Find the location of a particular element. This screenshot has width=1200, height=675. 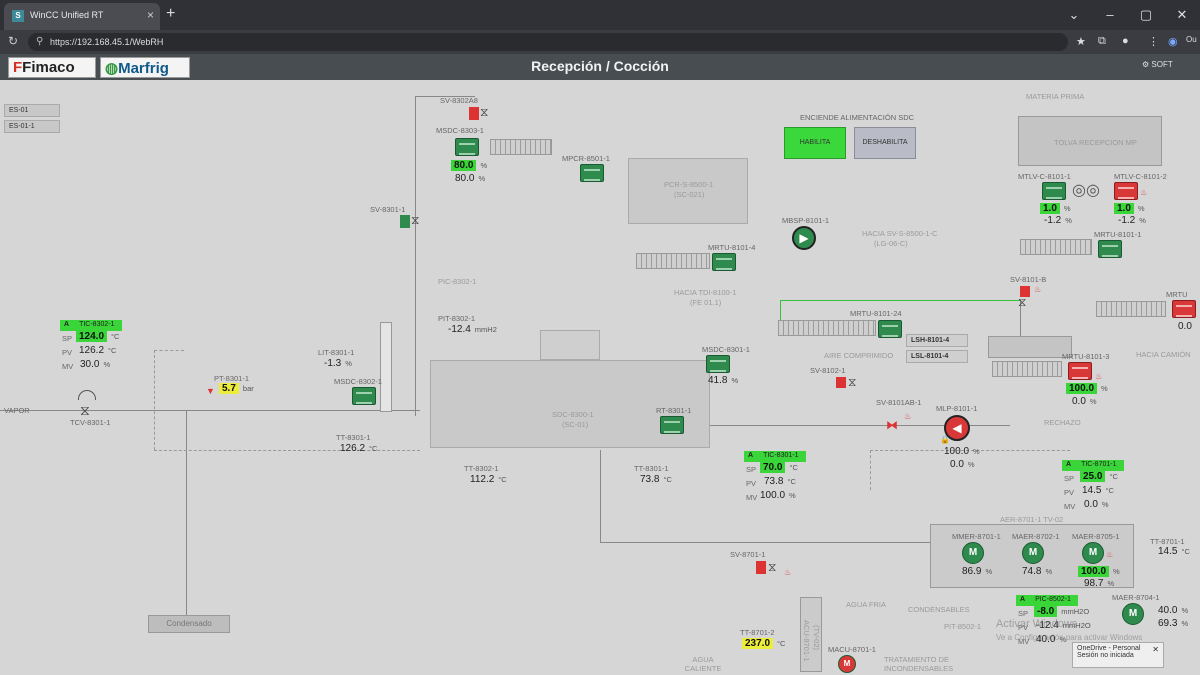

minimize-icon: – is located at coordinates (1110, 15).